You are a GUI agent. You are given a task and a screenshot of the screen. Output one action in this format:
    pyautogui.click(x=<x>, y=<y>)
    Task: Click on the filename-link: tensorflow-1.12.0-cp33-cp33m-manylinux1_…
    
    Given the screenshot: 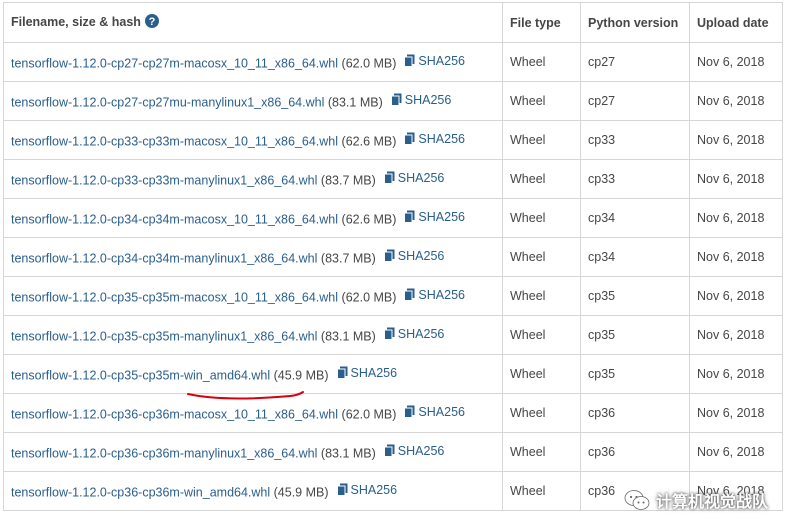 What is the action you would take?
    pyautogui.click(x=164, y=180)
    